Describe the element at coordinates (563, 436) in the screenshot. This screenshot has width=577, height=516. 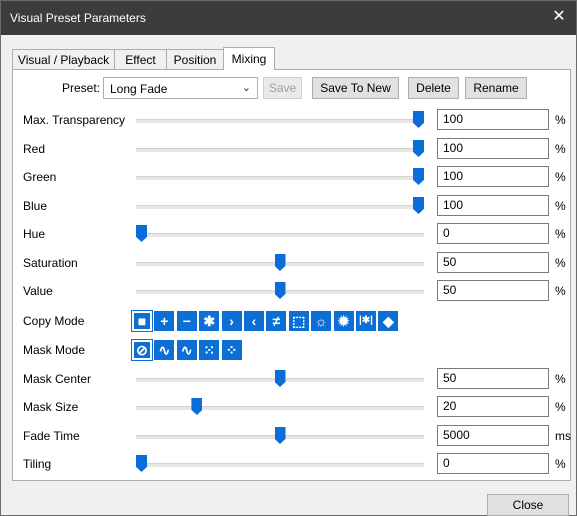
I see `fade-time-unit: ms` at that location.